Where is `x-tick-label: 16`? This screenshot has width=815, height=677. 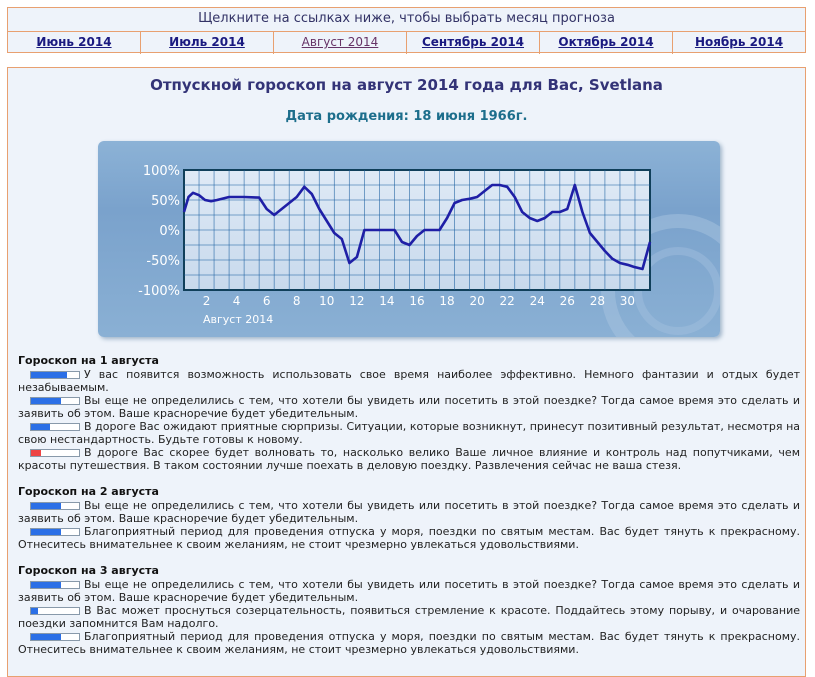
x-tick-label: 16 is located at coordinates (416, 301).